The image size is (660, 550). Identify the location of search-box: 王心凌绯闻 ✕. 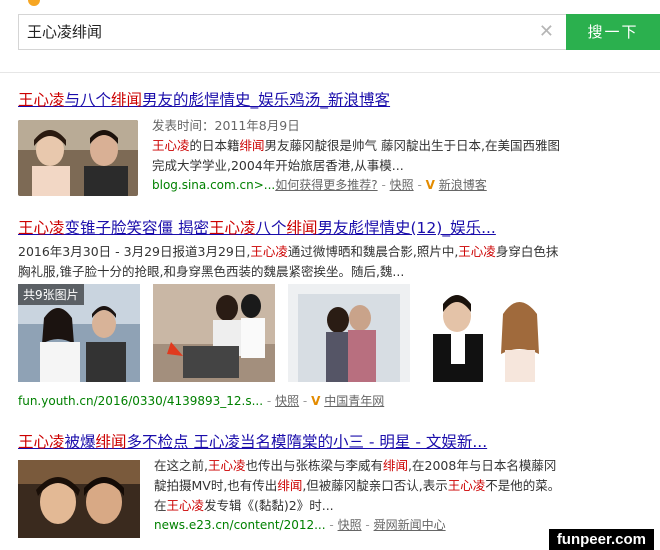
(292, 32).